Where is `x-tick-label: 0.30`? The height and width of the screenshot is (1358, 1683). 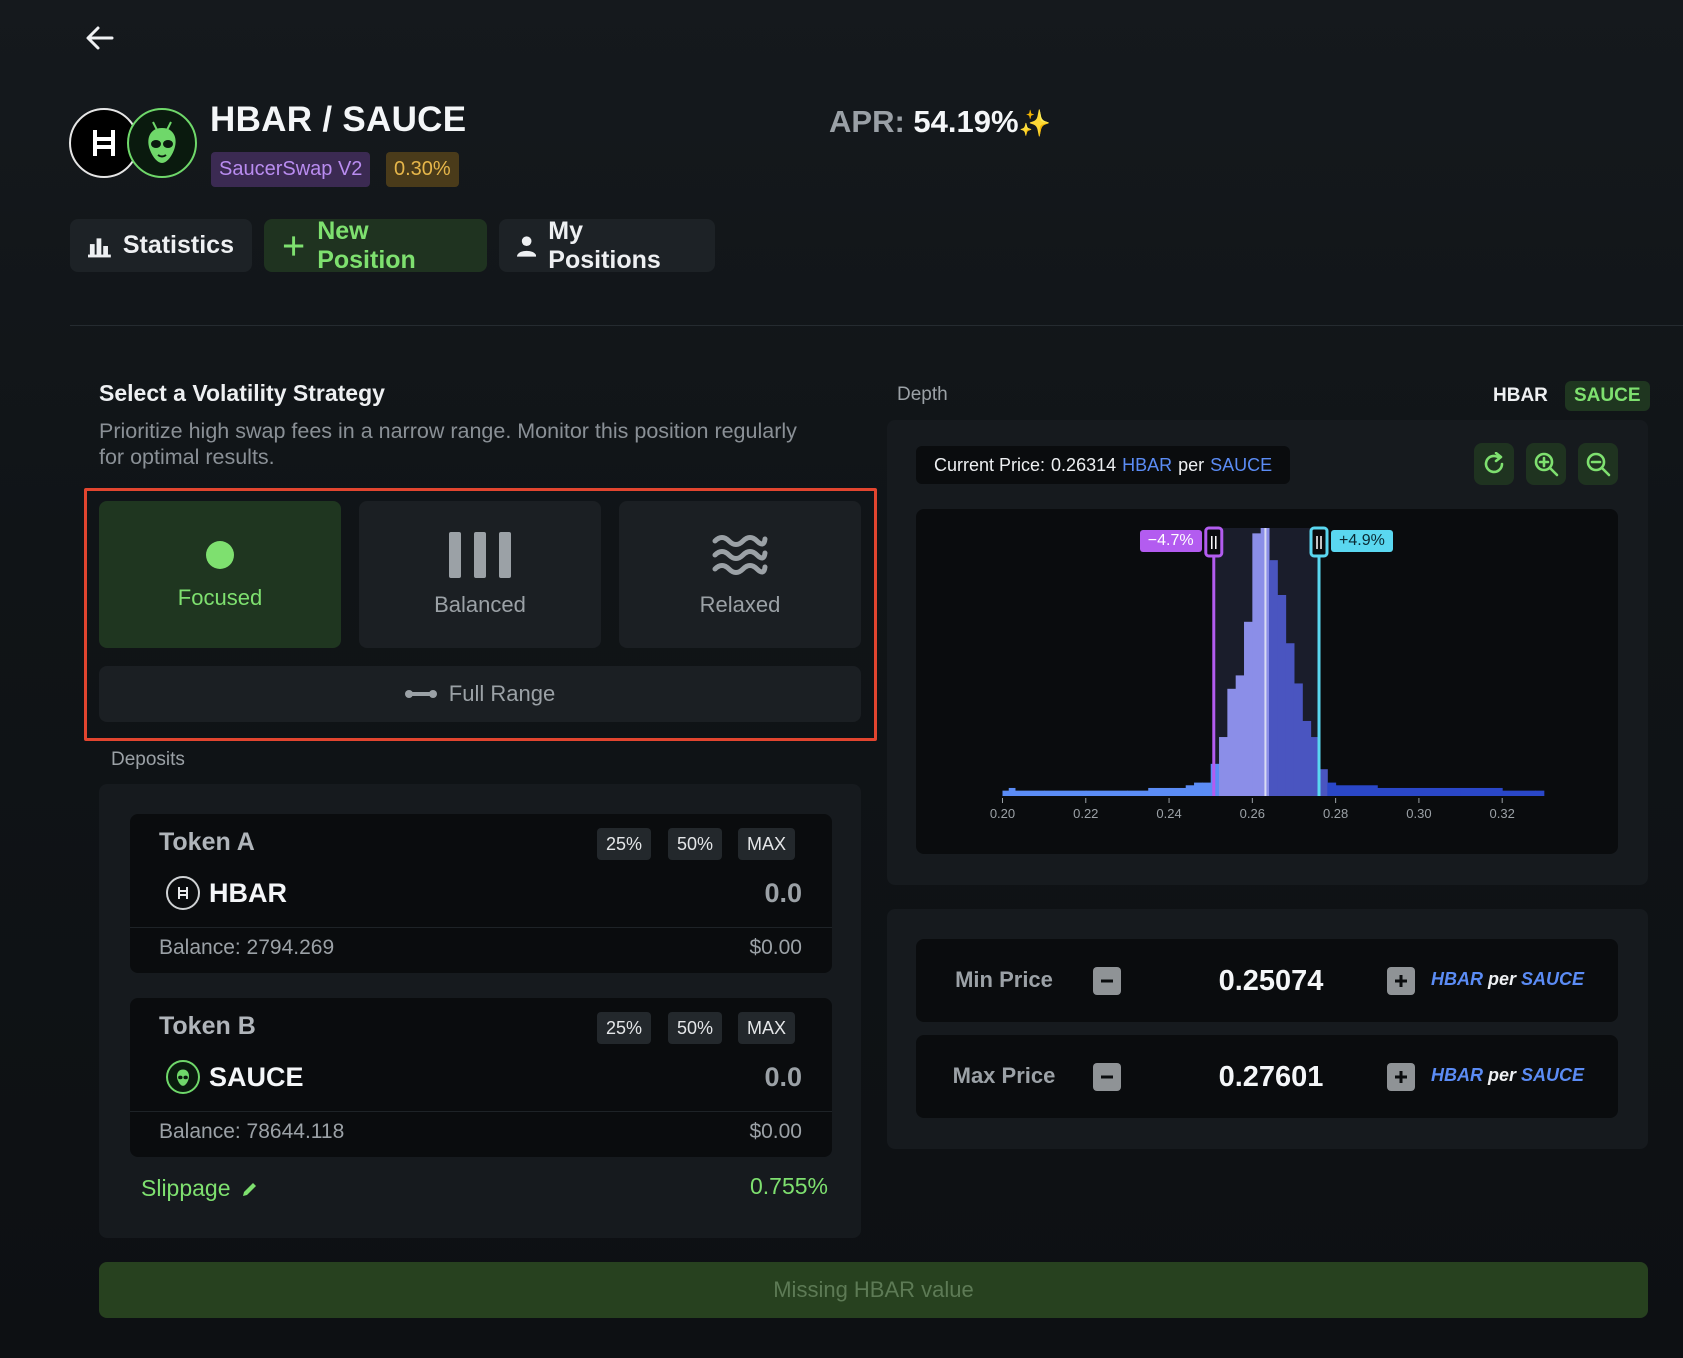 x-tick-label: 0.30 is located at coordinates (1418, 813).